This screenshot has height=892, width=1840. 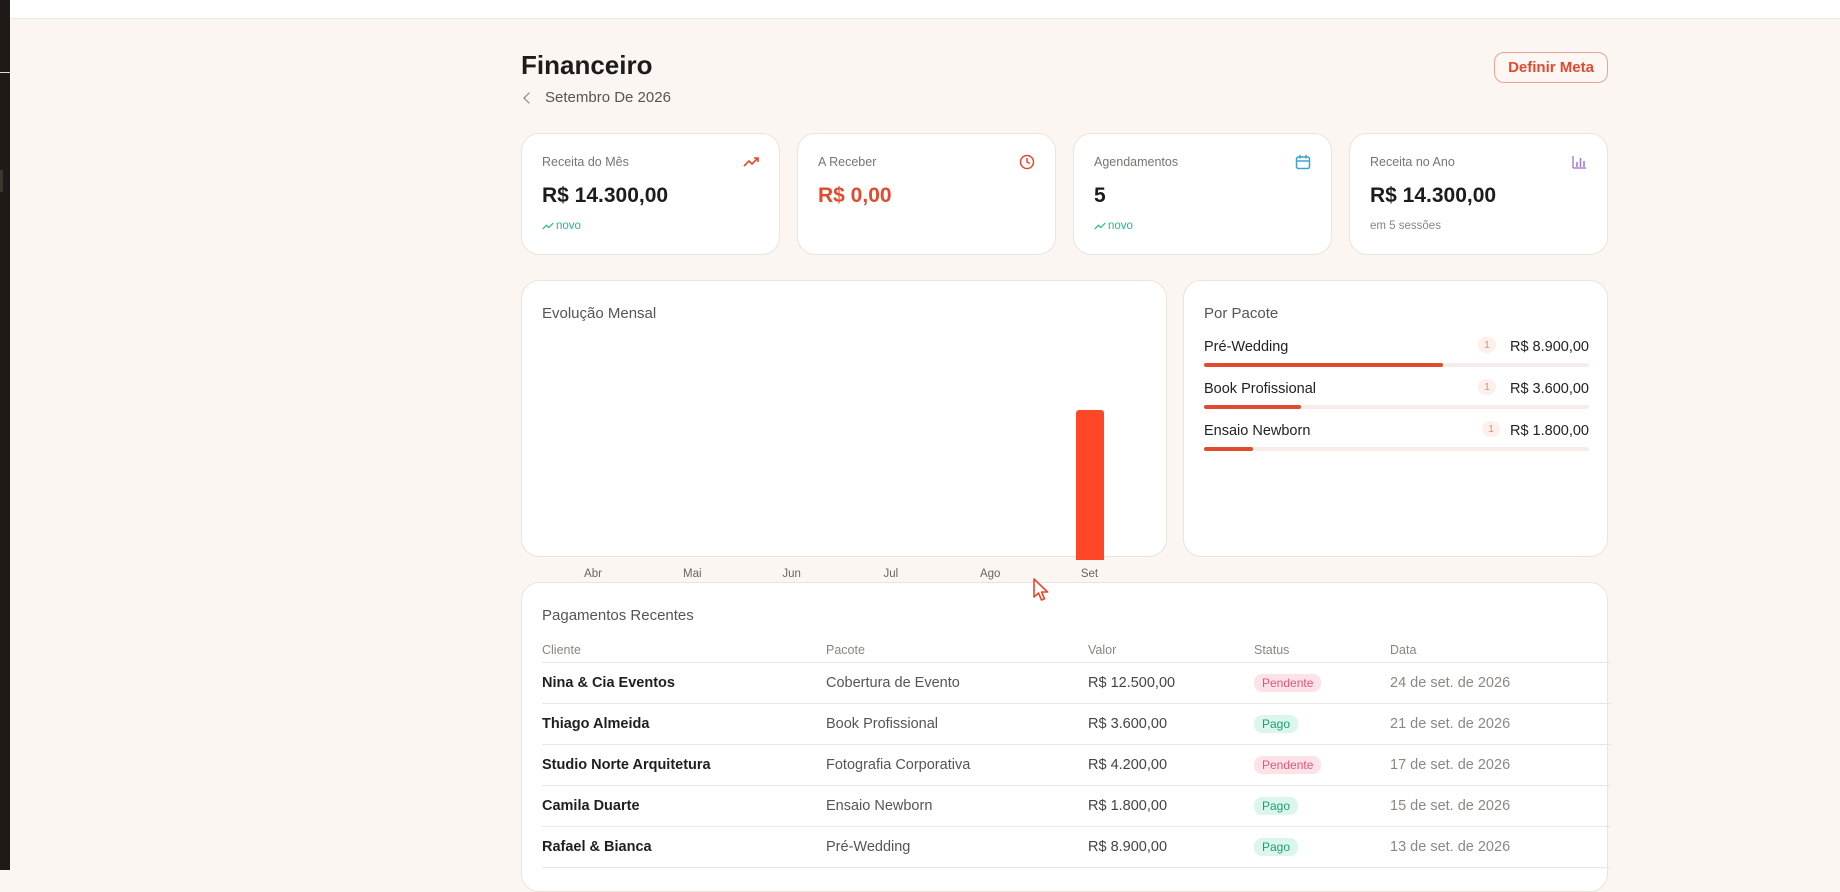 What do you see at coordinates (1171, 724) in the screenshot?
I see `cell-value: R$ 3.600,00` at bounding box center [1171, 724].